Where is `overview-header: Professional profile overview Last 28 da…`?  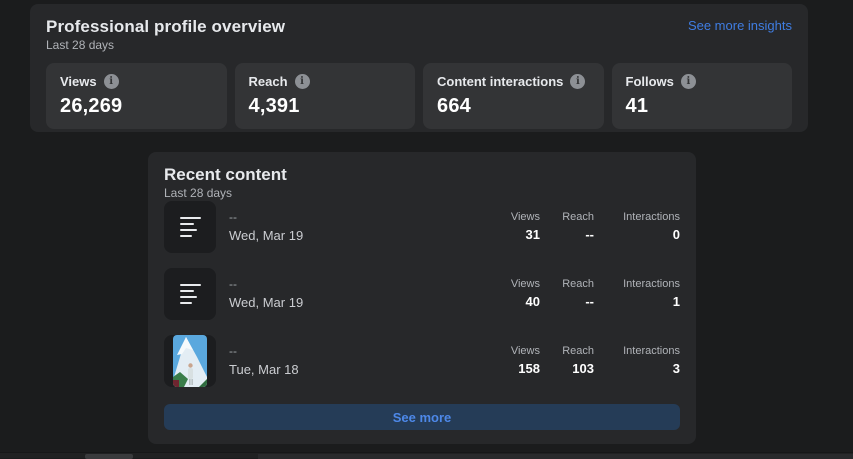 overview-header: Professional profile overview Last 28 da… is located at coordinates (419, 34).